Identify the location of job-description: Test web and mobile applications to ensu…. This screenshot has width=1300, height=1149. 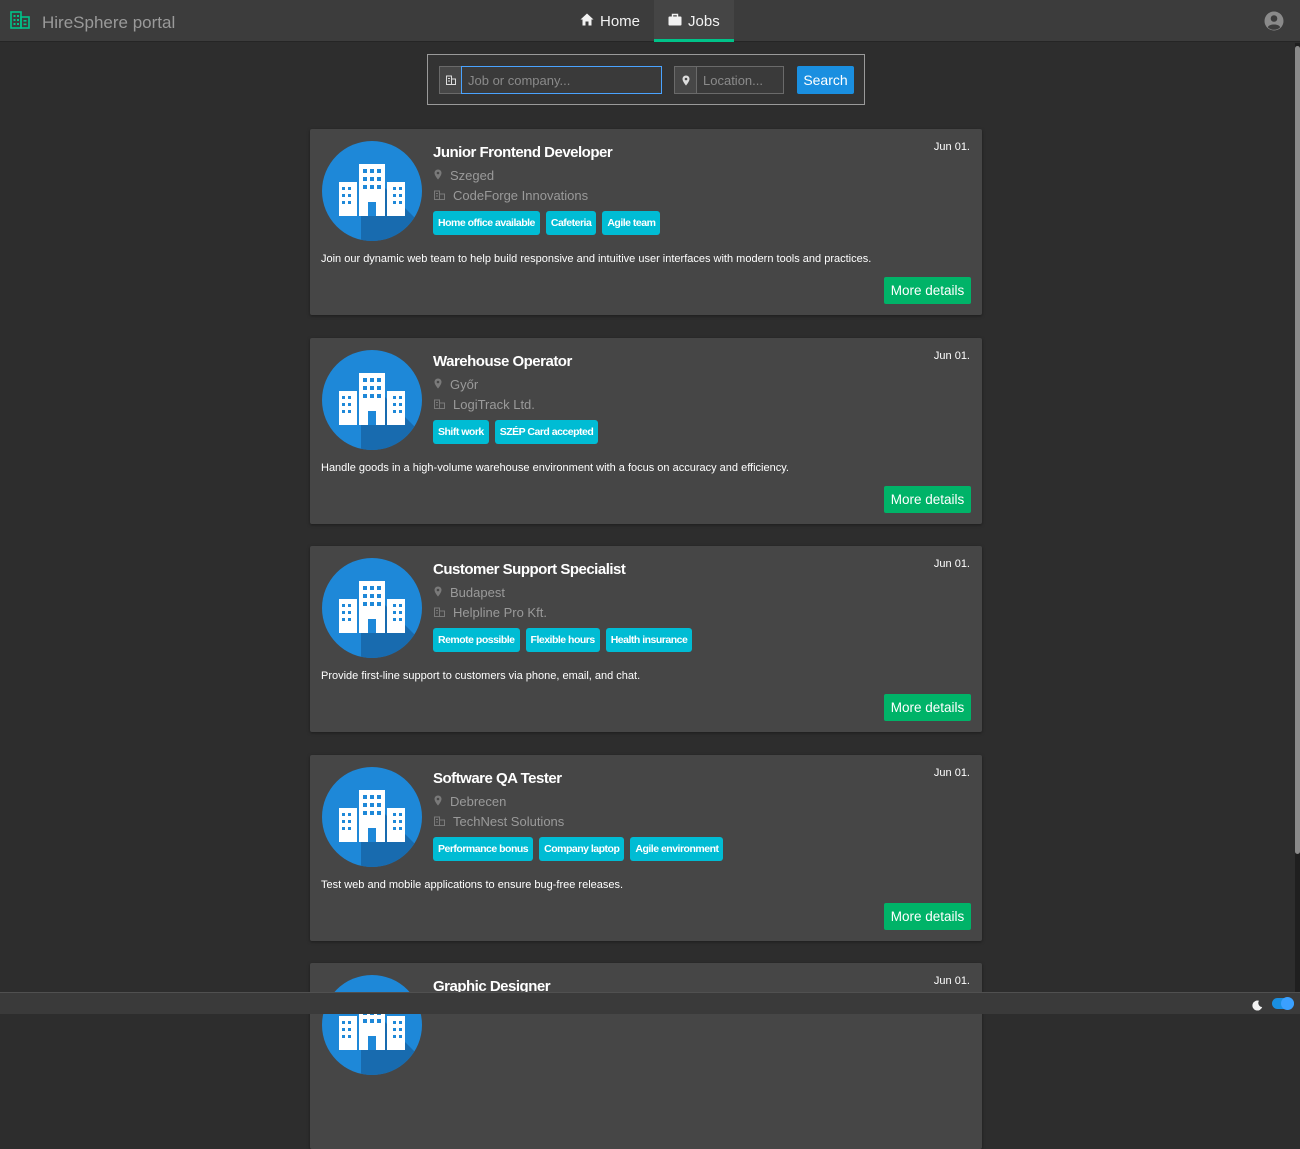
(472, 885).